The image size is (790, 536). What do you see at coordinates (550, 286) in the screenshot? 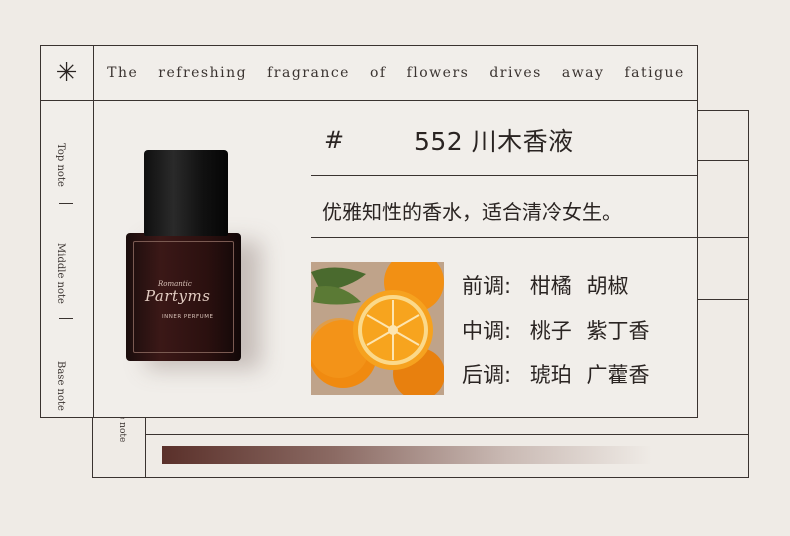
I see `note-value: 柑橘` at bounding box center [550, 286].